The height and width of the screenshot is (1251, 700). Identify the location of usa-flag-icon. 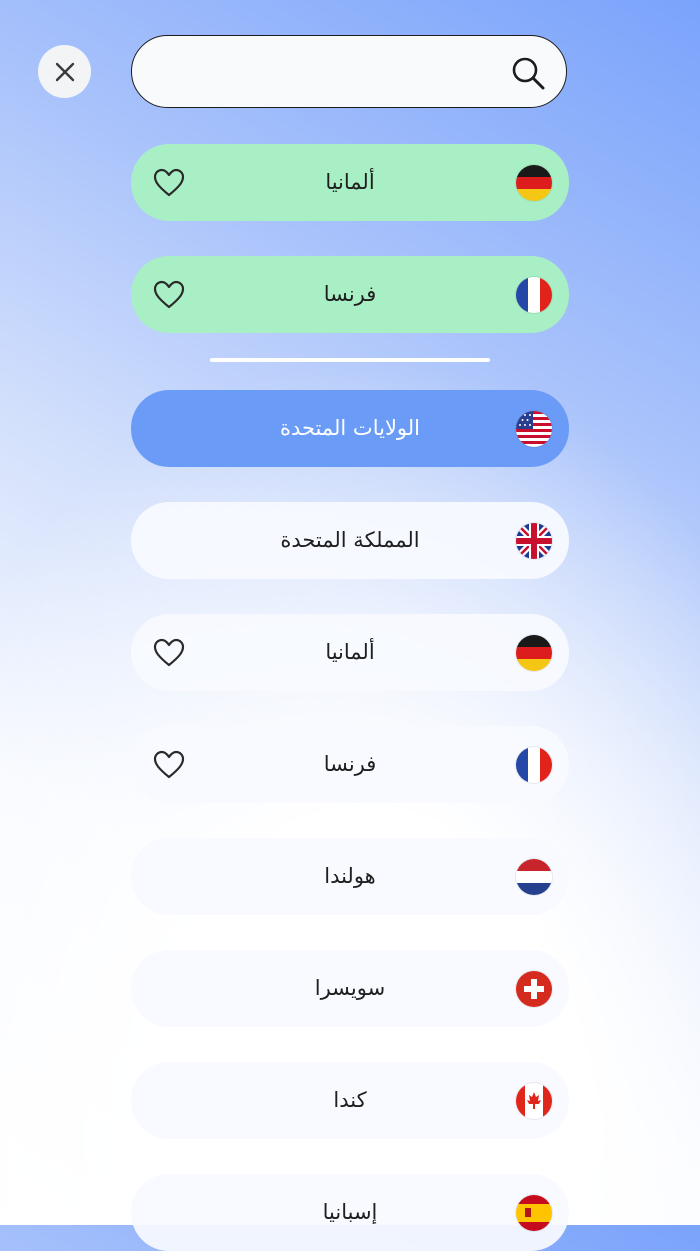
(534, 429).